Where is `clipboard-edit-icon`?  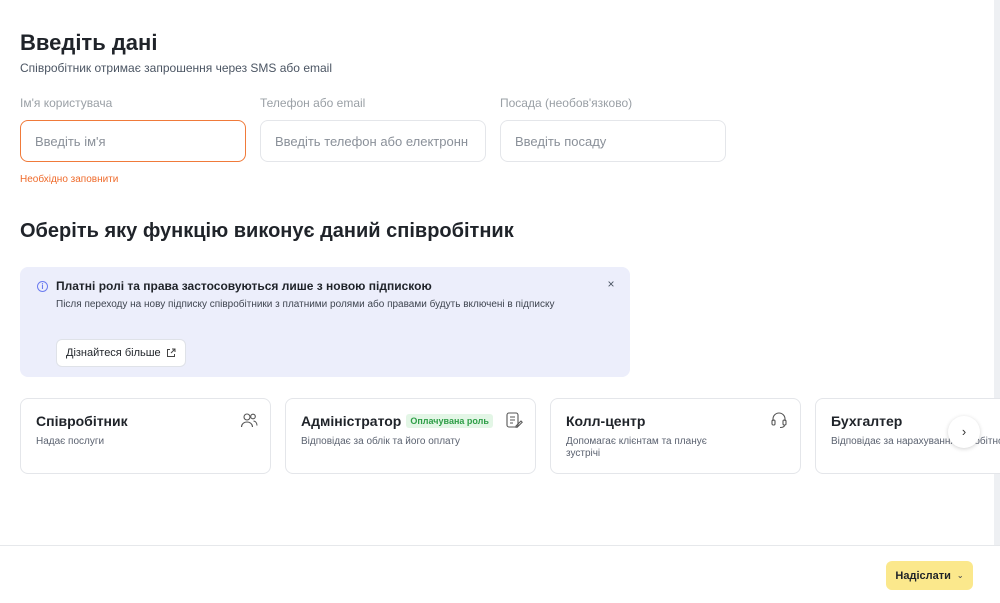 clipboard-edit-icon is located at coordinates (514, 420).